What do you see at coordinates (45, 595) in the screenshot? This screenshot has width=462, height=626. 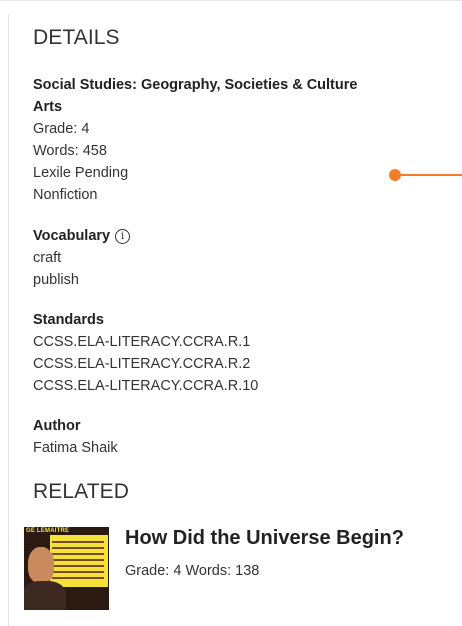 I see `thumbnail-portrait-body` at bounding box center [45, 595].